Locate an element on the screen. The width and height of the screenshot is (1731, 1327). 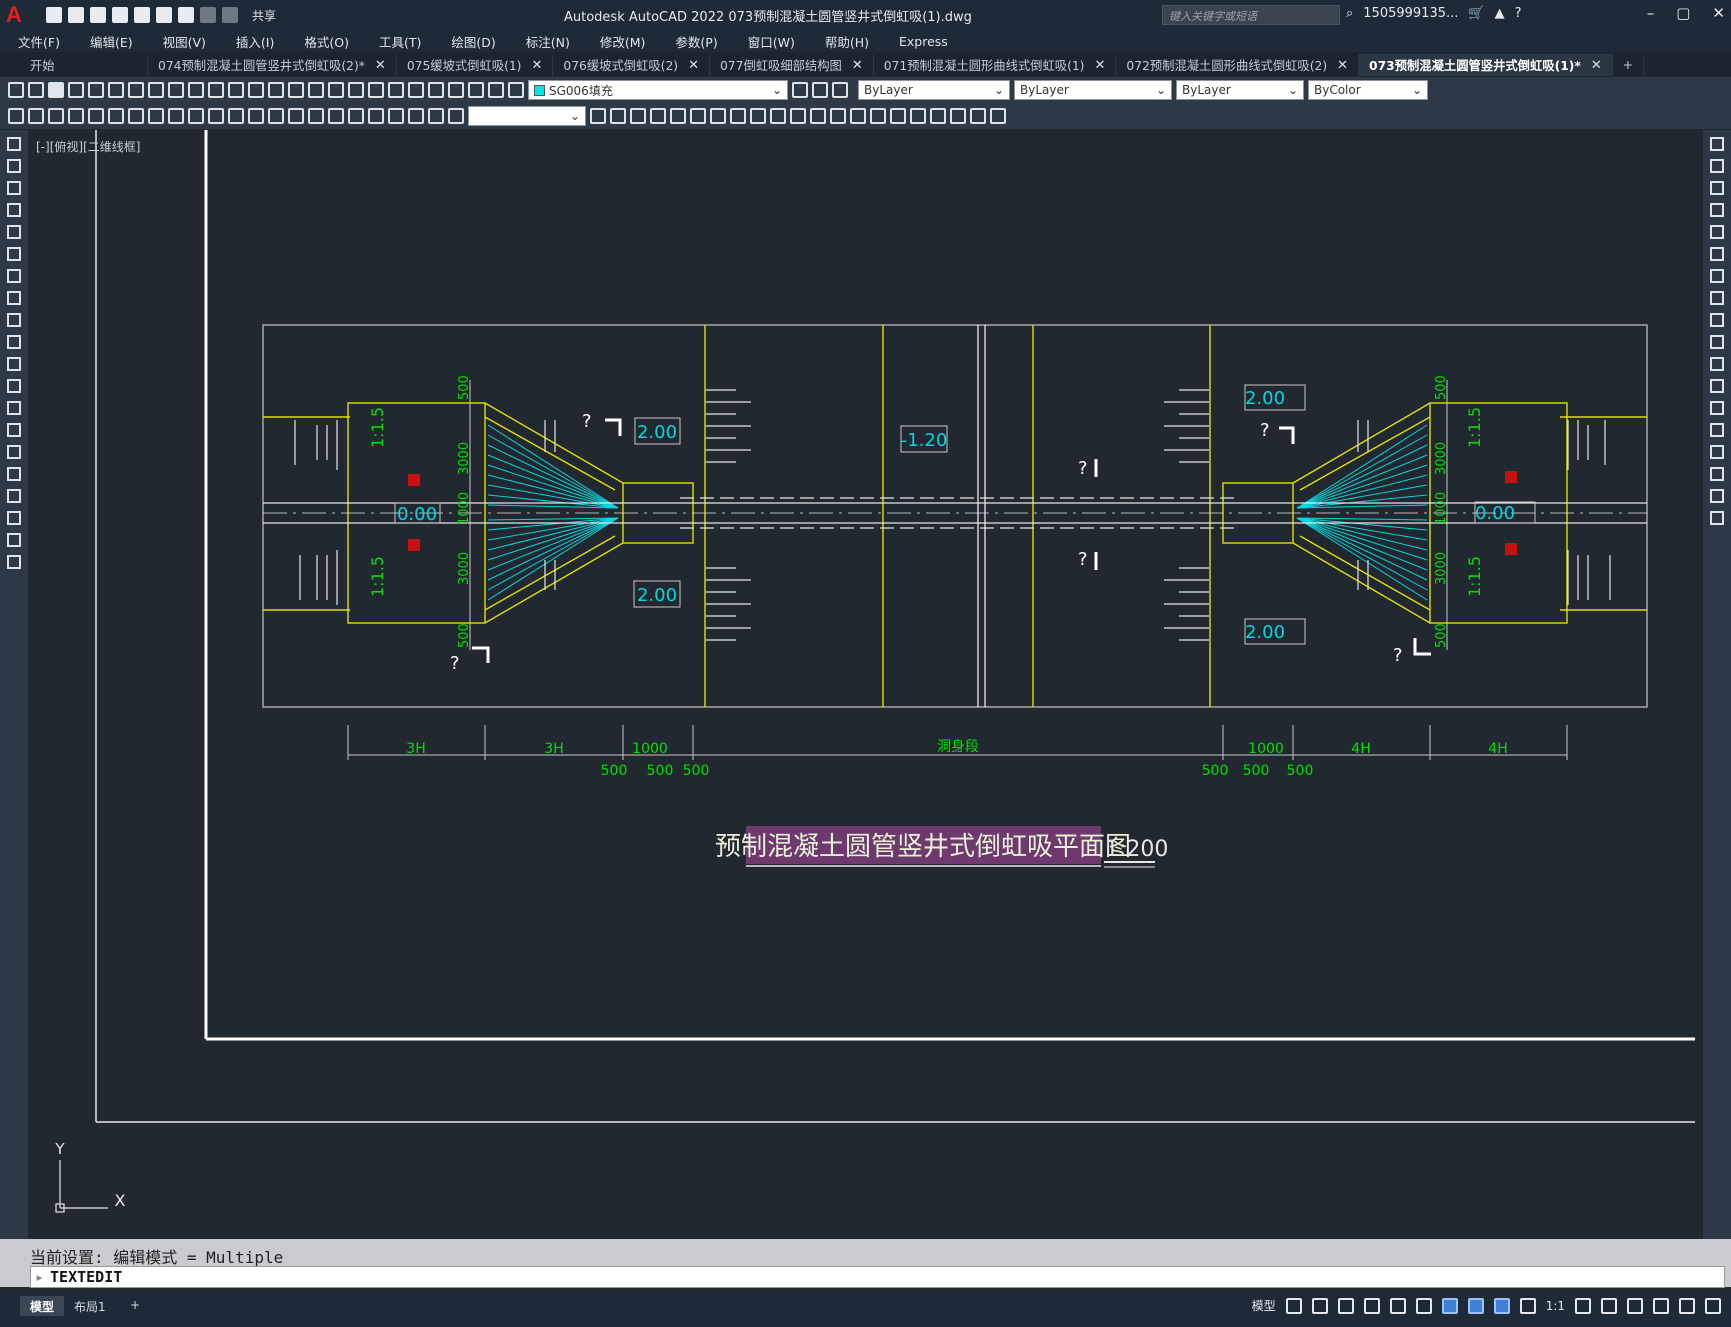
new-icon is located at coordinates (54, 15).